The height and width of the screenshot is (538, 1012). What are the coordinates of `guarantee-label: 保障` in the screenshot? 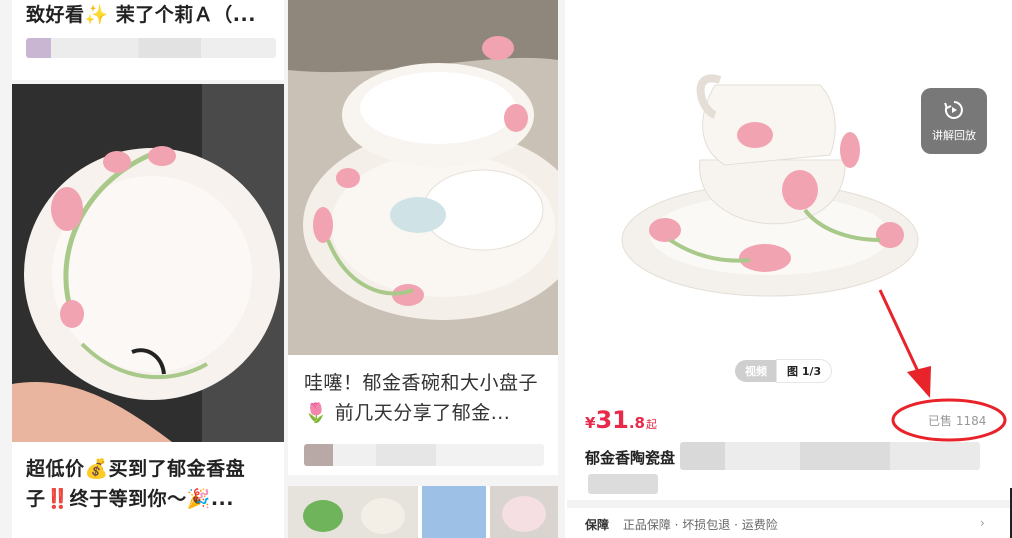 It's located at (597, 525).